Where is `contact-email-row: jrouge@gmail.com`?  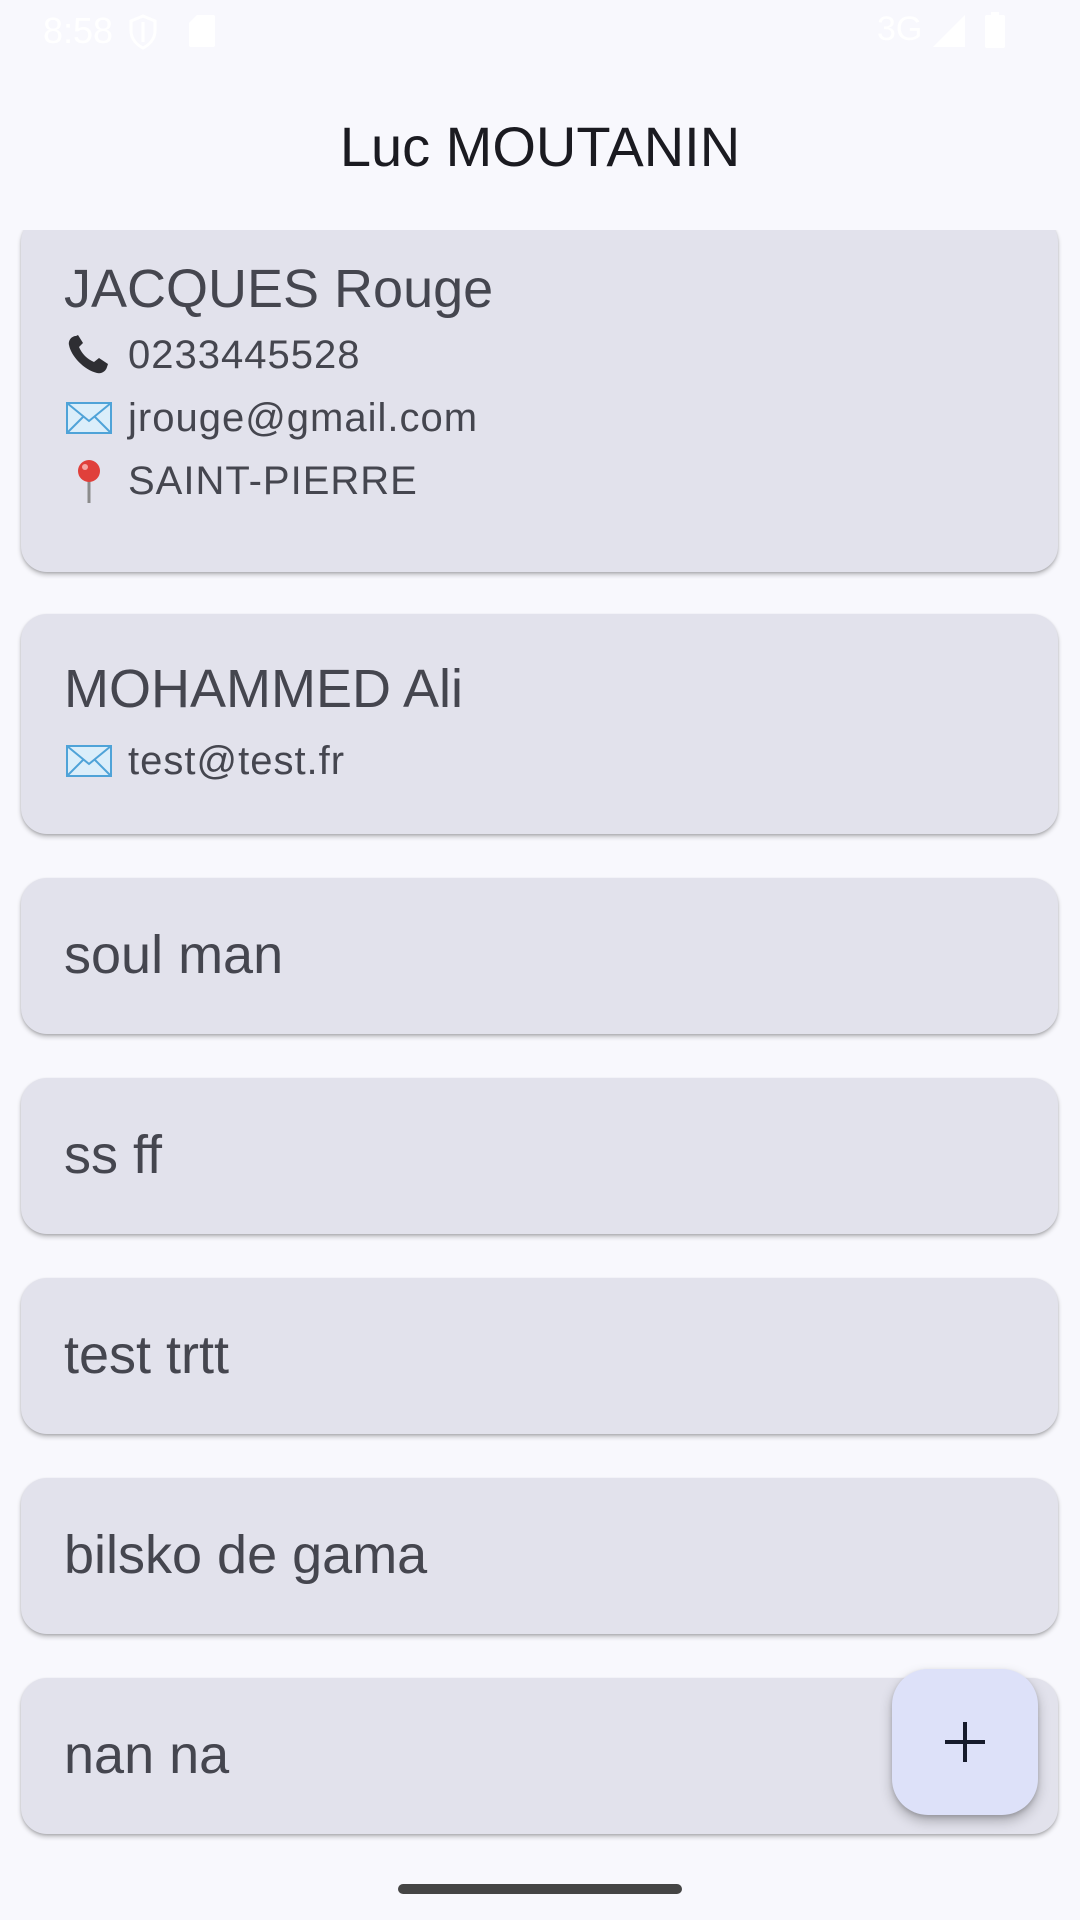 contact-email-row: jrouge@gmail.com is located at coordinates (271, 418).